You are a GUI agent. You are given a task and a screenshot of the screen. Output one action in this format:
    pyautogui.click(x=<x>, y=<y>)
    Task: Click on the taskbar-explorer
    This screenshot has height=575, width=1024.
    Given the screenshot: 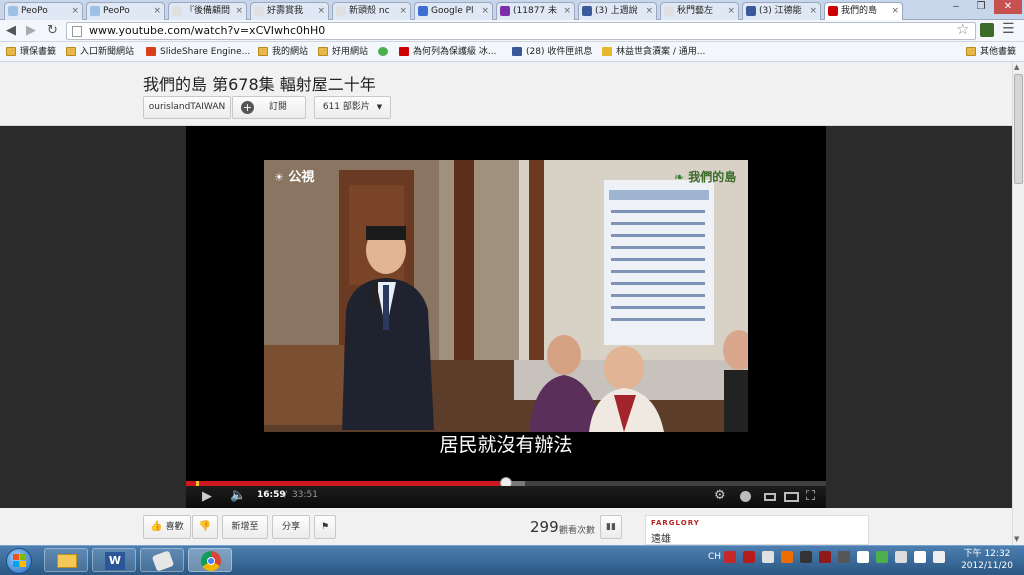 What is the action you would take?
    pyautogui.click(x=66, y=560)
    